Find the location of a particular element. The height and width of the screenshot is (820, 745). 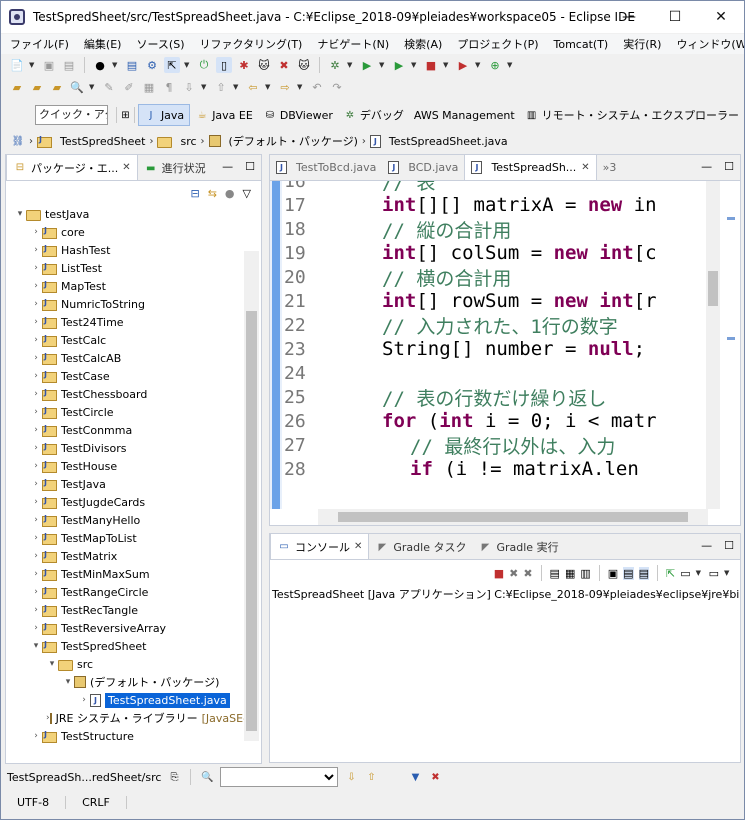

terminate-icon: ■ is located at coordinates (499, 573).